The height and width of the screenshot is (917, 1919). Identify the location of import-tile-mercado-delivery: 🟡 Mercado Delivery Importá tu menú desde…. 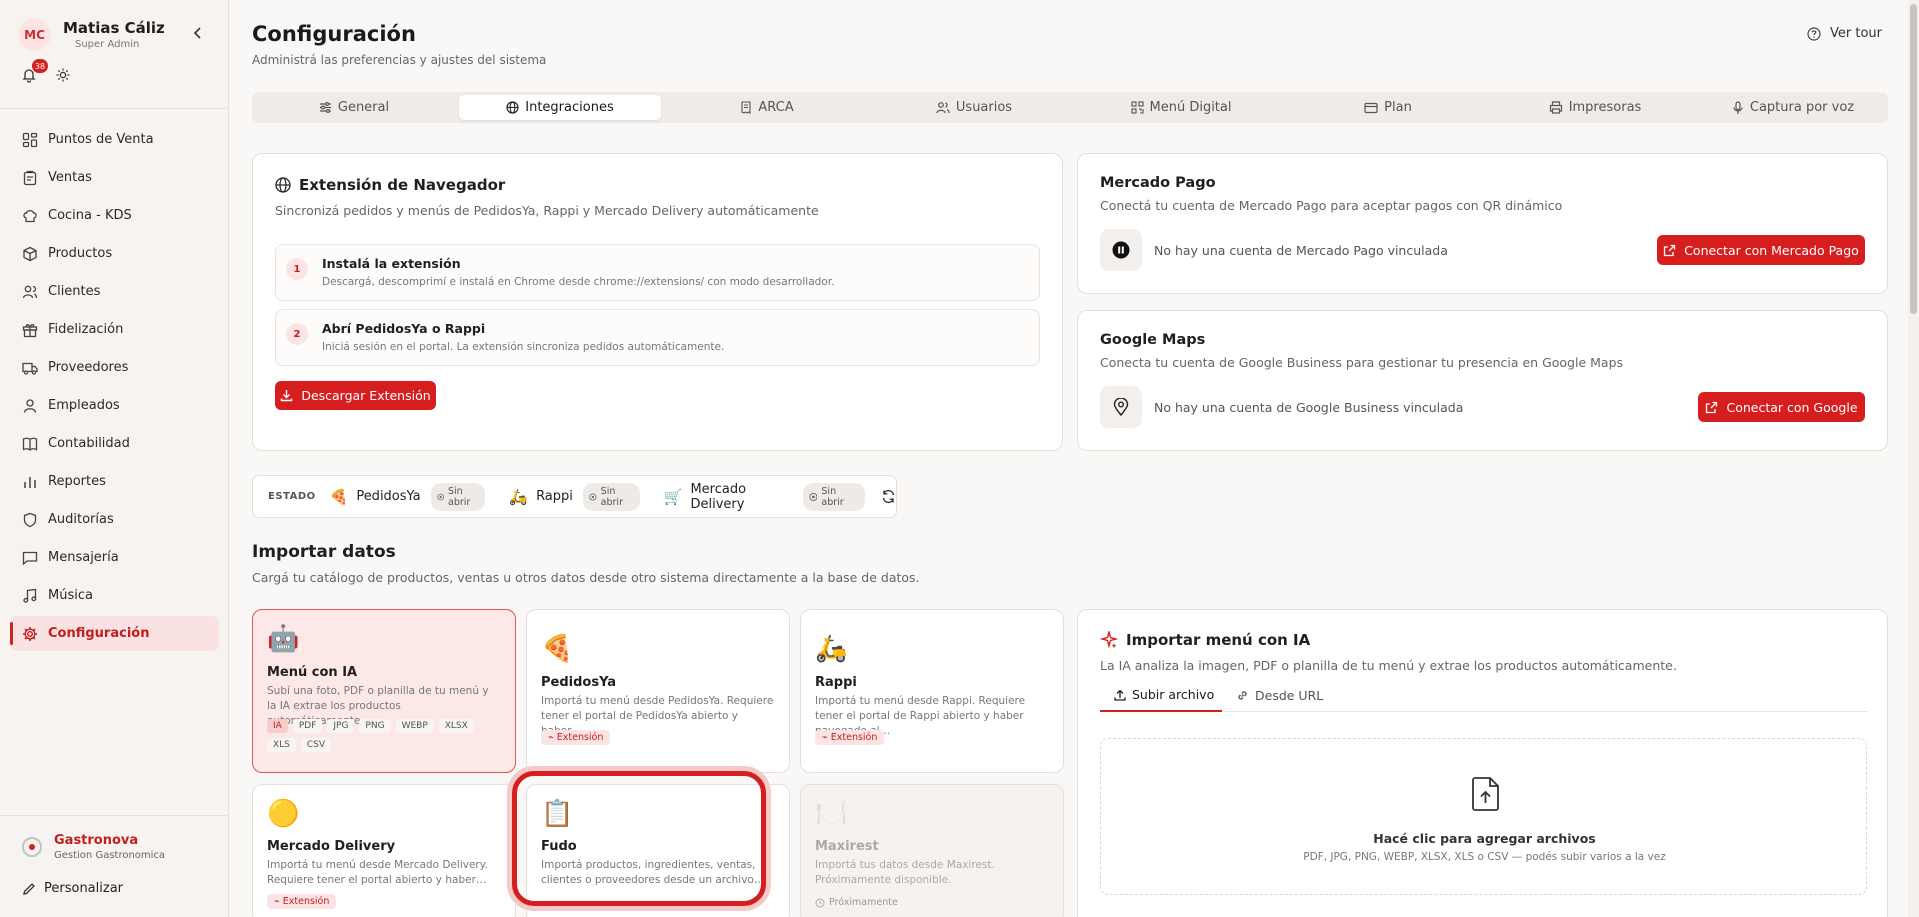
(384, 850).